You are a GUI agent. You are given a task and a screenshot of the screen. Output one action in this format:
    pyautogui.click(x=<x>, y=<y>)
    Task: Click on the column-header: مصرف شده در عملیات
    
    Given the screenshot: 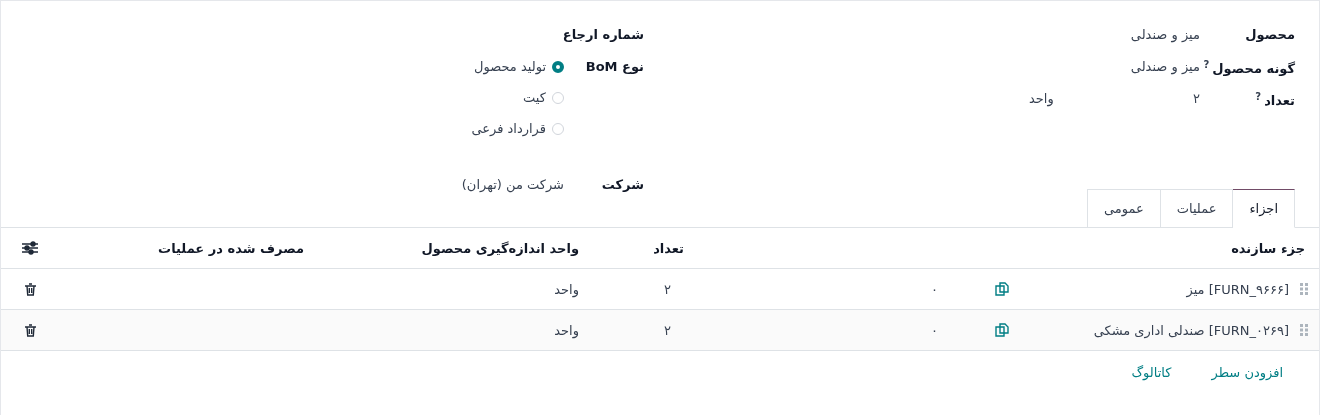 What is the action you would take?
    pyautogui.click(x=231, y=248)
    